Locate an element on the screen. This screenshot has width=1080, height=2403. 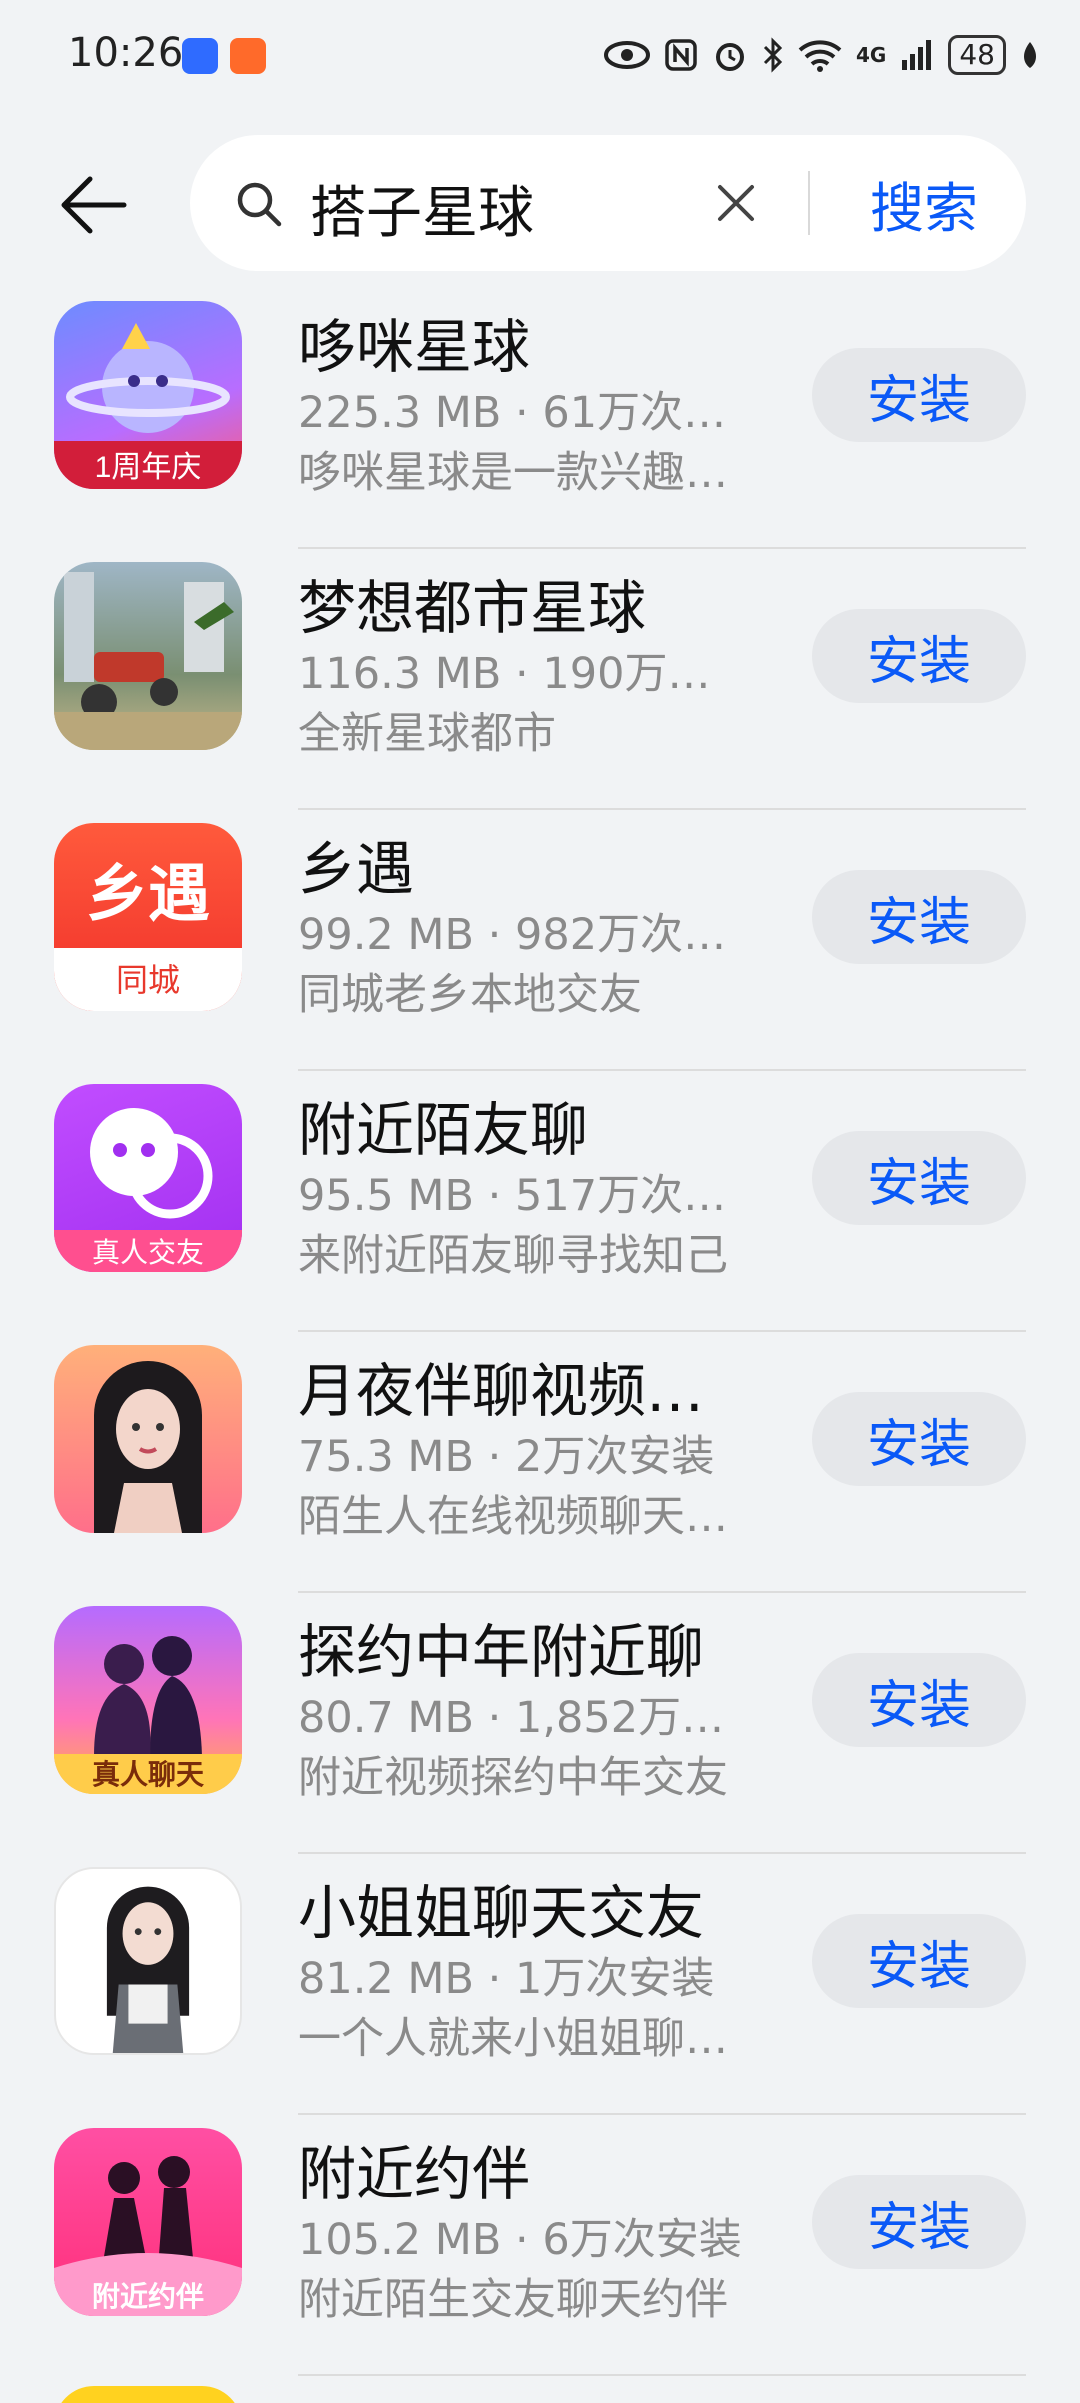
app-description: 同城老乡本地交友 is located at coordinates (470, 995).